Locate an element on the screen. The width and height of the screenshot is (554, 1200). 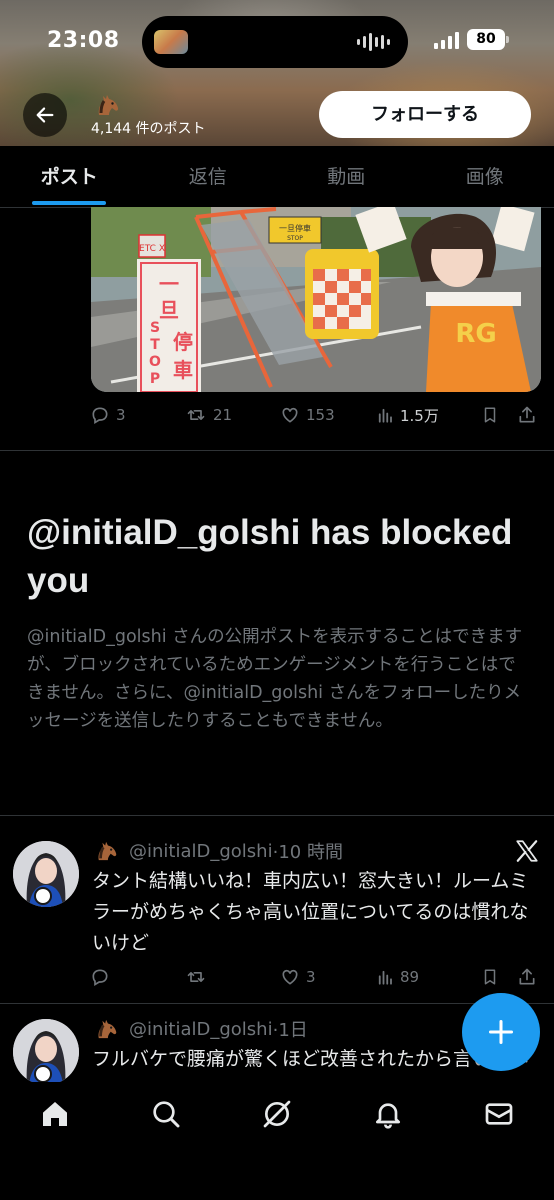
tweet-action-bar: 3 89 is located at coordinates (315, 977).